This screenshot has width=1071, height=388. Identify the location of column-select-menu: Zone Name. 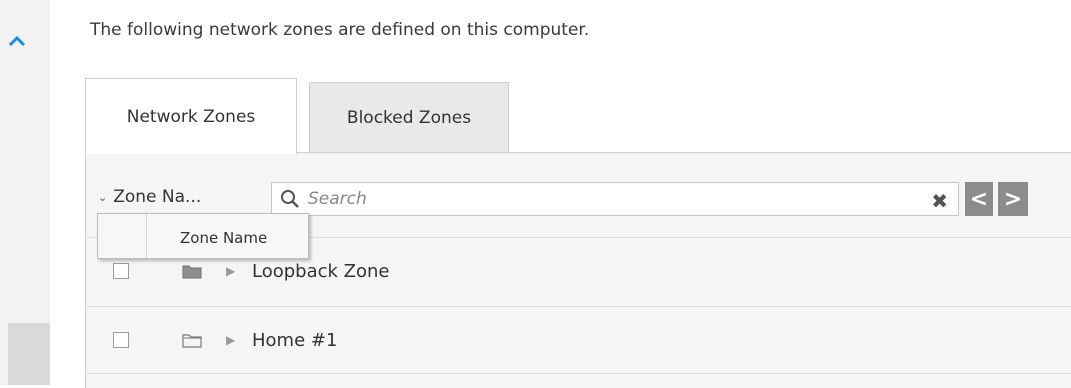
(203, 236).